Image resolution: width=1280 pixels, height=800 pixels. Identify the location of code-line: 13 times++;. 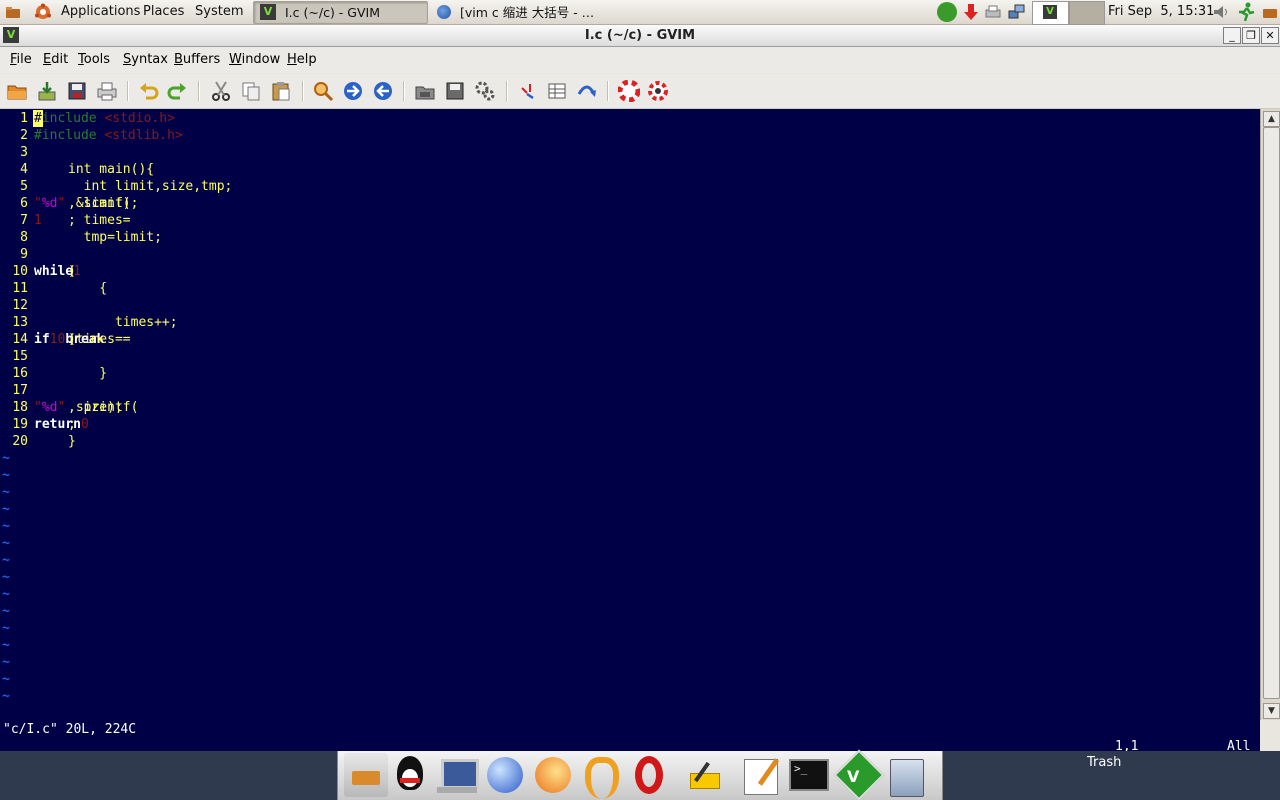
(88, 322).